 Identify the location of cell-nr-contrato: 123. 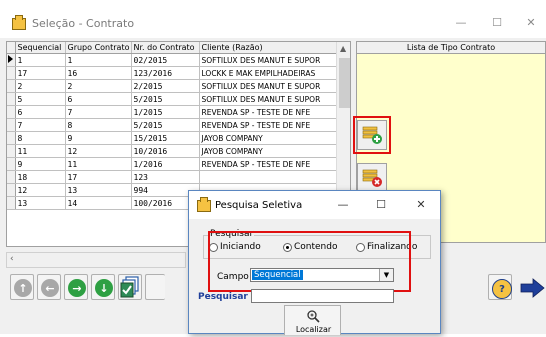
(165, 177).